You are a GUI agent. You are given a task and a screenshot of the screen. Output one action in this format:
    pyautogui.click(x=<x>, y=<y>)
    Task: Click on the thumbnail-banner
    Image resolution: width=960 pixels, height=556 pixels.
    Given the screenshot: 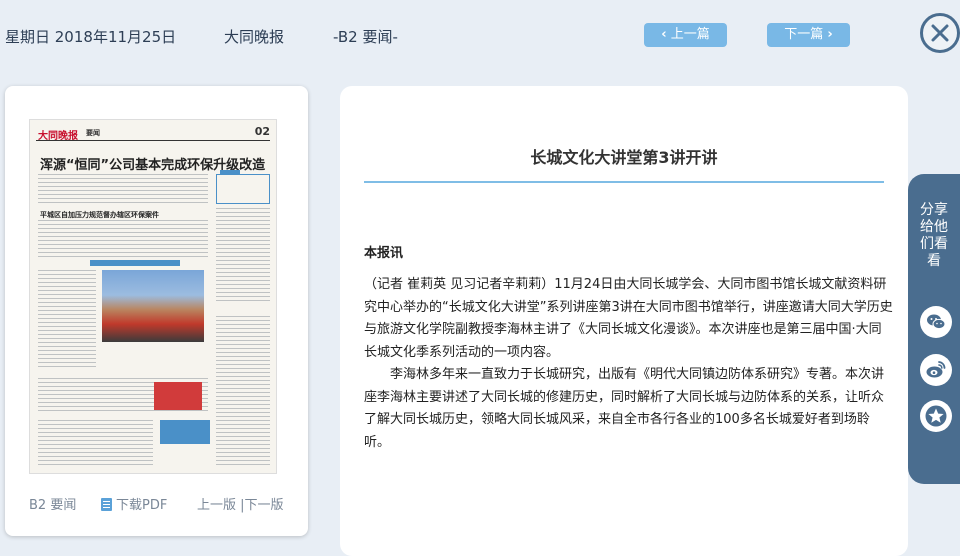 What is the action you would take?
    pyautogui.click(x=135, y=263)
    